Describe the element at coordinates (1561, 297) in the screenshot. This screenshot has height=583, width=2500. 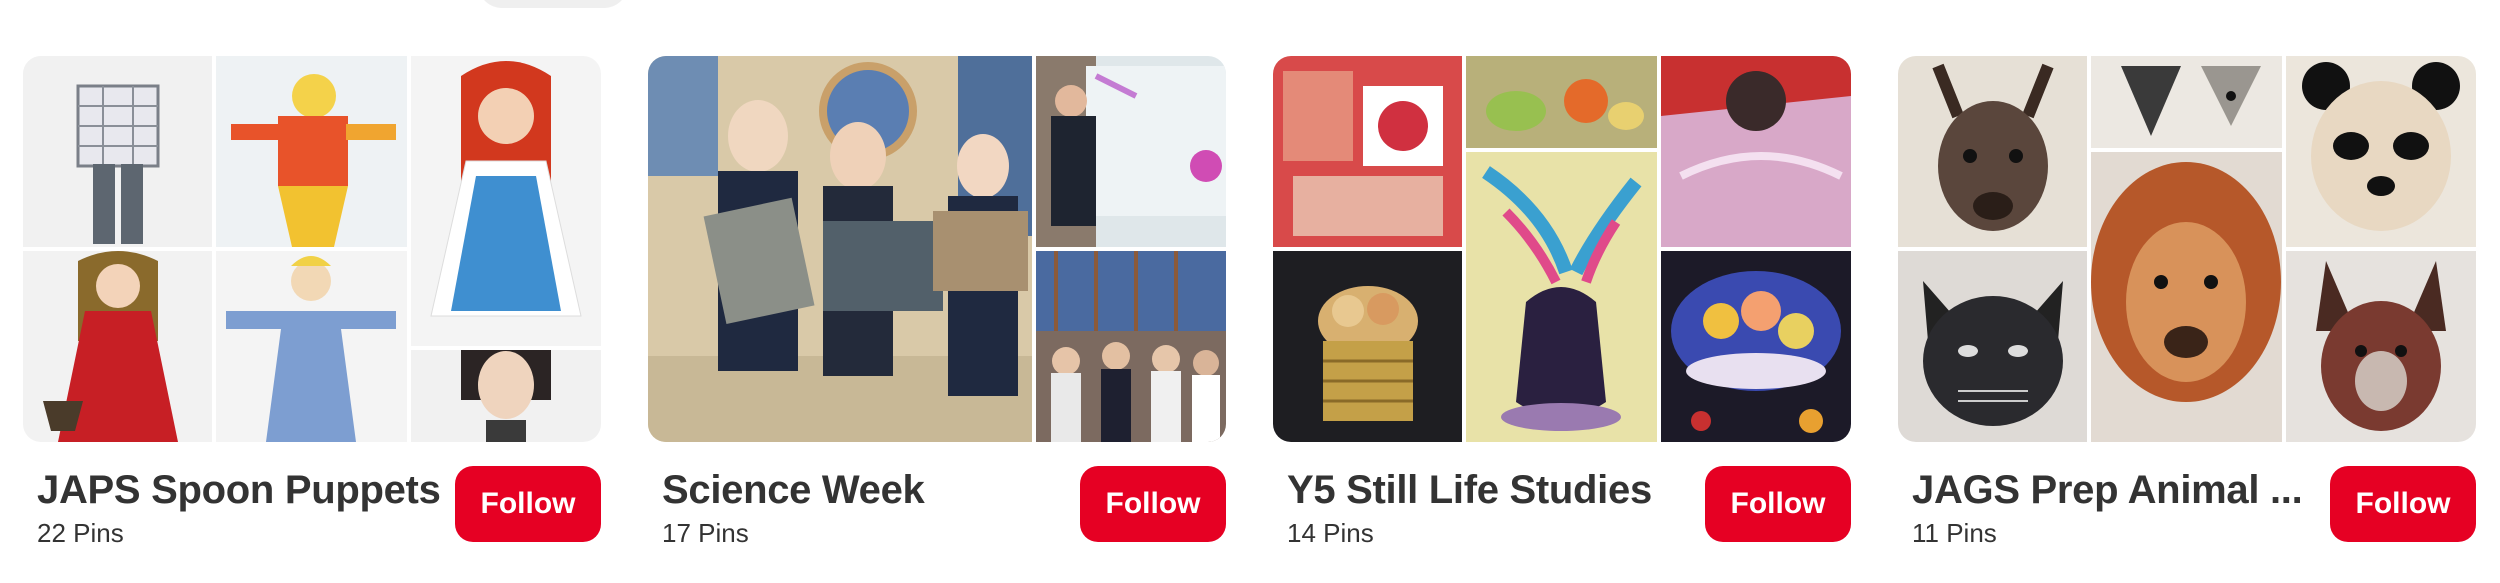
I see `cover-image-pastel-vase` at that location.